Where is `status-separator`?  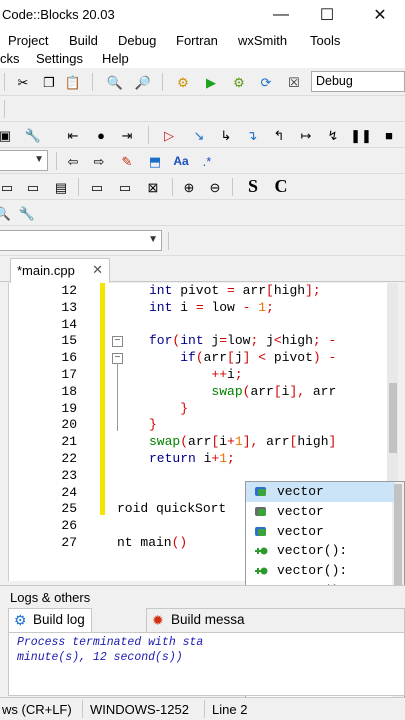 status-separator is located at coordinates (82, 709).